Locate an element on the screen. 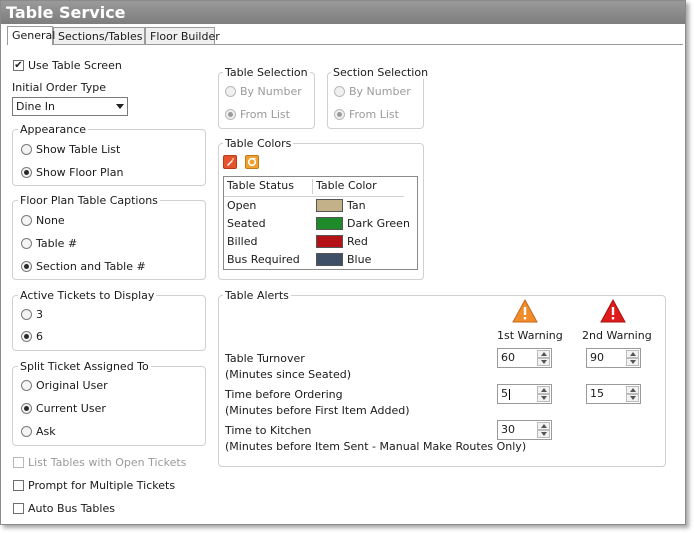 The height and width of the screenshot is (533, 694). checkbox-label: List Tables with Open Tickets is located at coordinates (107, 462).